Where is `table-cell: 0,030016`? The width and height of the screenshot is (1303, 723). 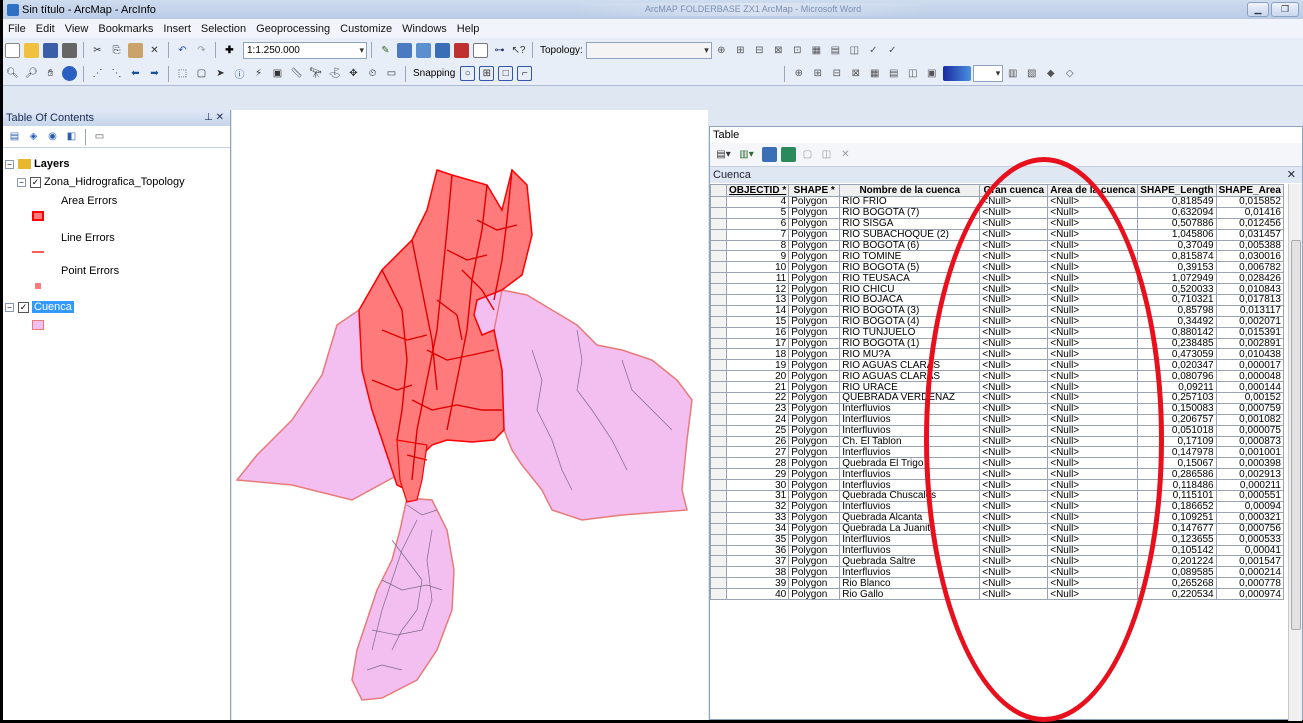
table-cell: 0,030016 is located at coordinates (1249, 256).